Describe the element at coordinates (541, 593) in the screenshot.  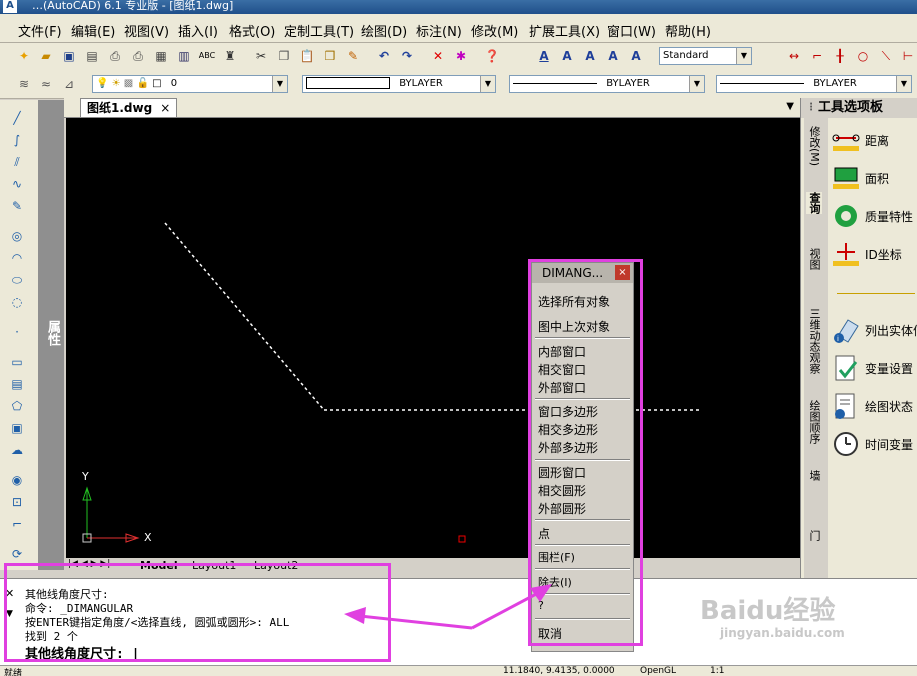
I see `arrow-head-right` at that location.